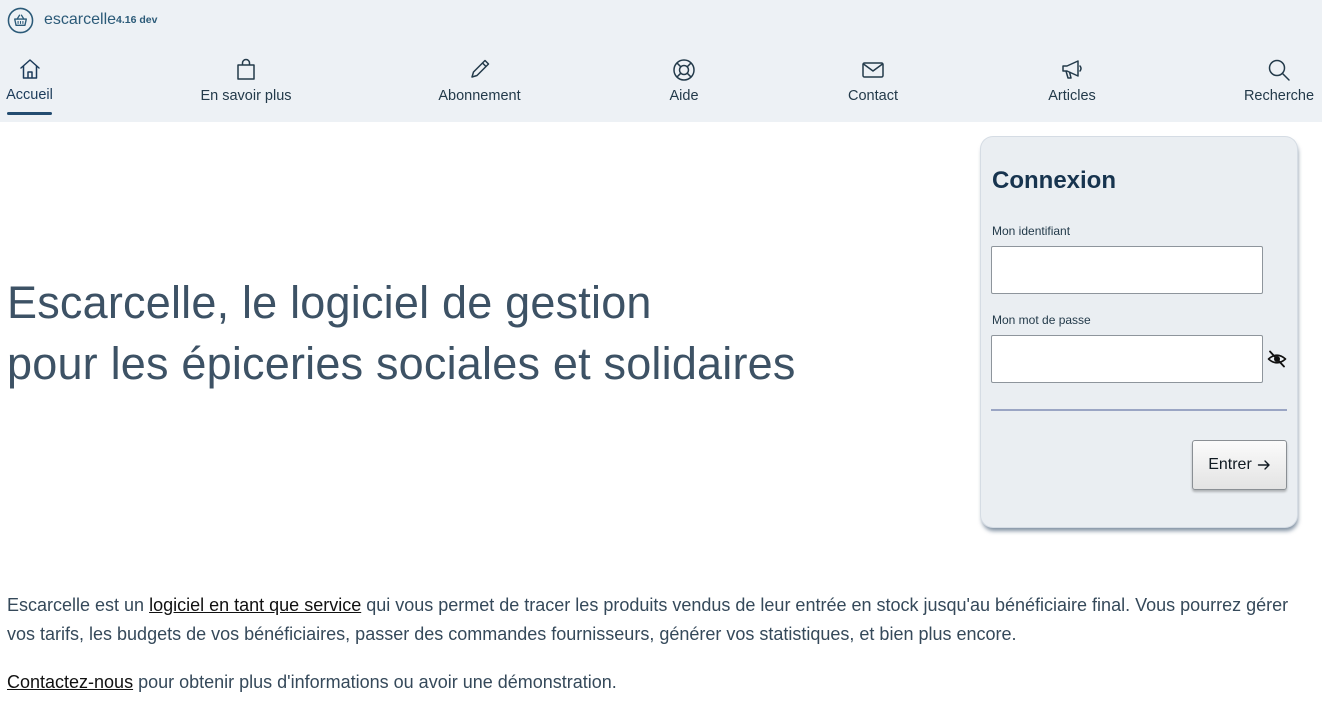 This screenshot has width=1322, height=710. What do you see at coordinates (78, 605) in the screenshot?
I see `intro-text-before: Escarcelle est un` at bounding box center [78, 605].